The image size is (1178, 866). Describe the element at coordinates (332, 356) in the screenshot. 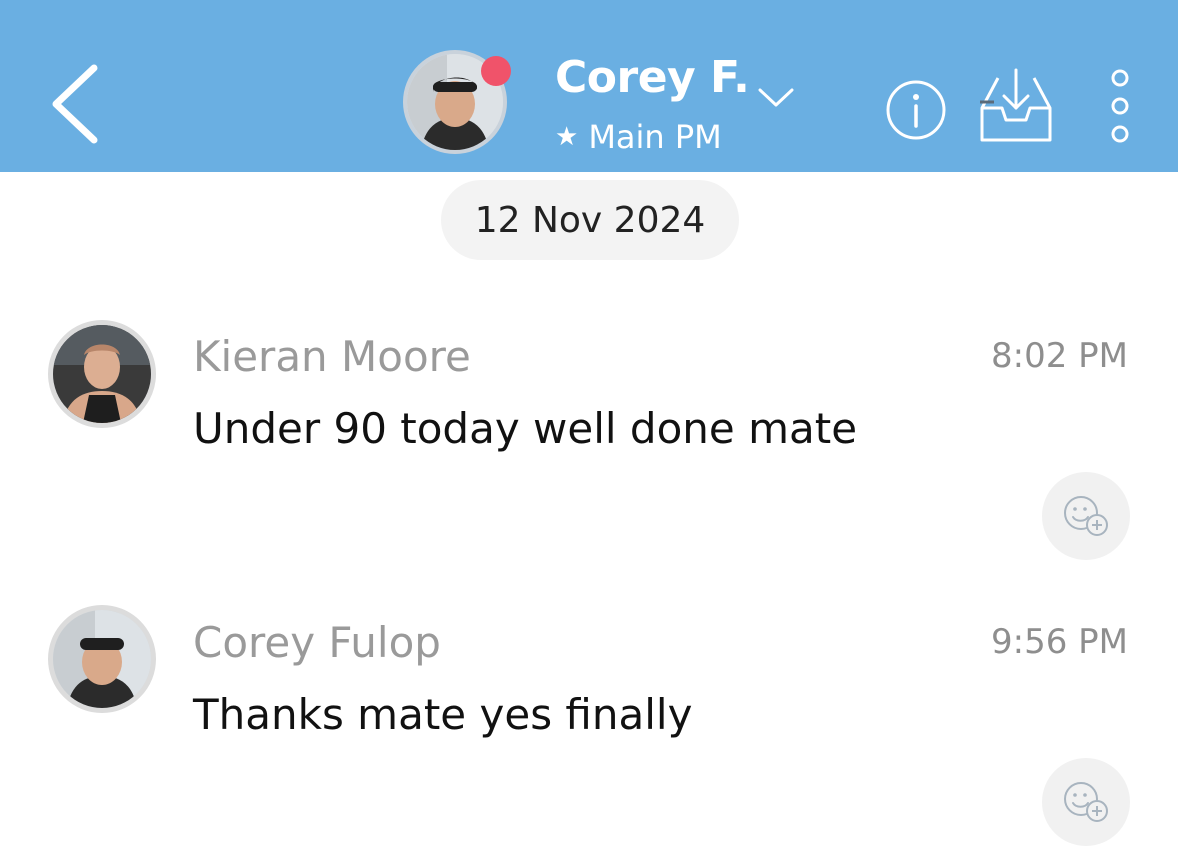

I see `sender-name: Kieran Moore` at that location.